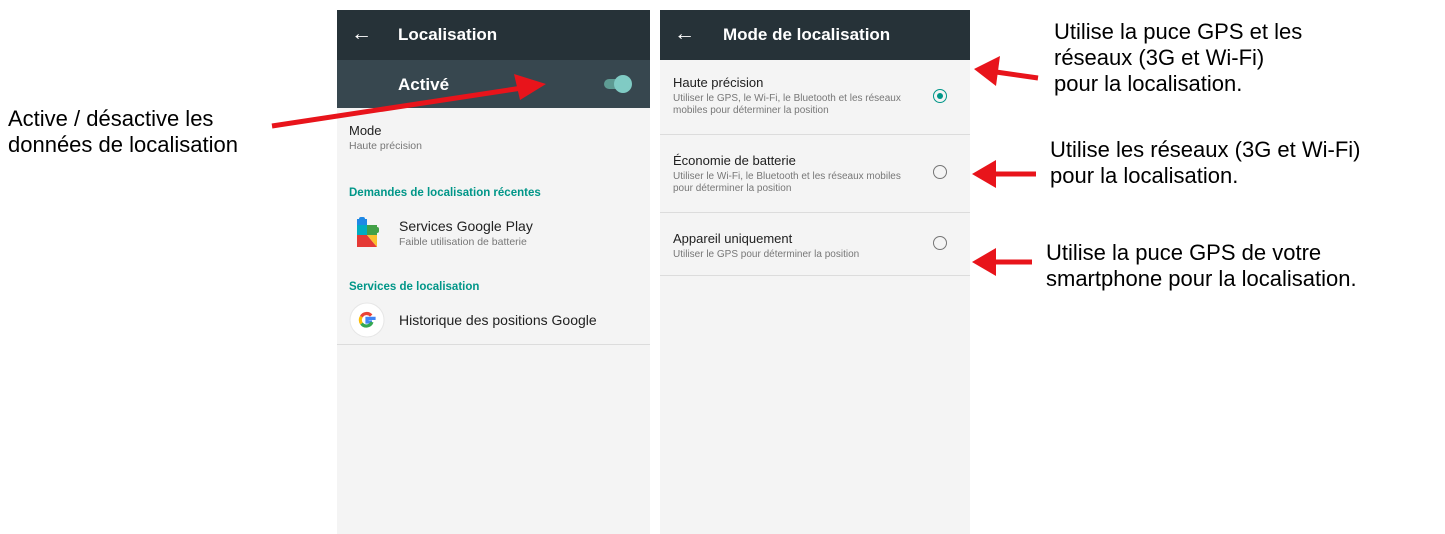 The image size is (1445, 534). What do you see at coordinates (1017, 75) in the screenshot?
I see `arrow-to-high-precision` at bounding box center [1017, 75].